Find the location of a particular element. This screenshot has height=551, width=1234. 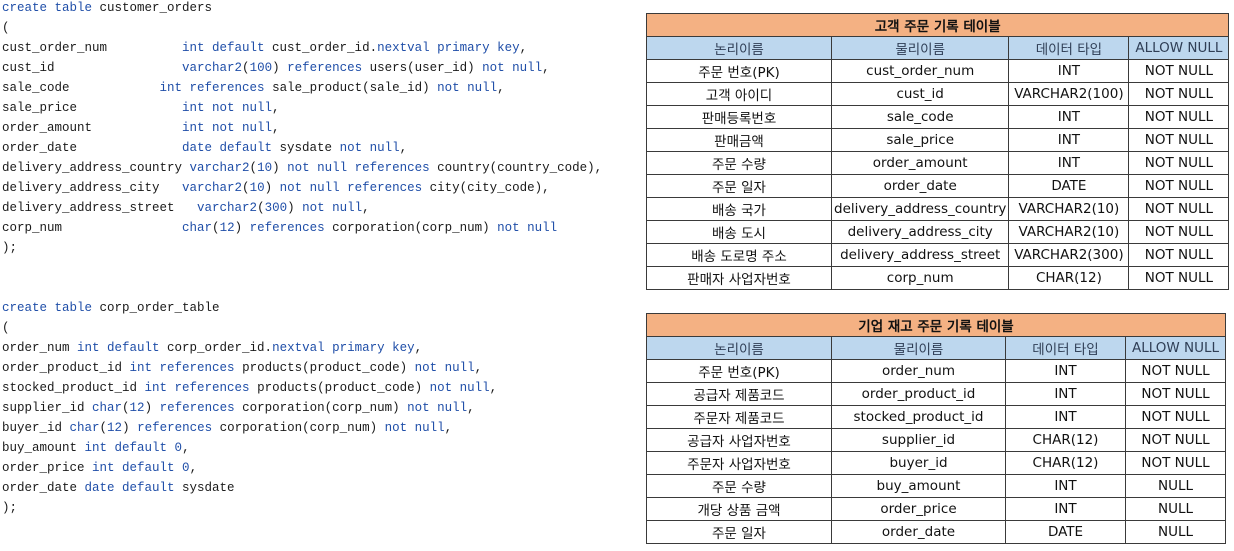

table-row: 판매금액 sale_price INT NOT NULL is located at coordinates (938, 140).